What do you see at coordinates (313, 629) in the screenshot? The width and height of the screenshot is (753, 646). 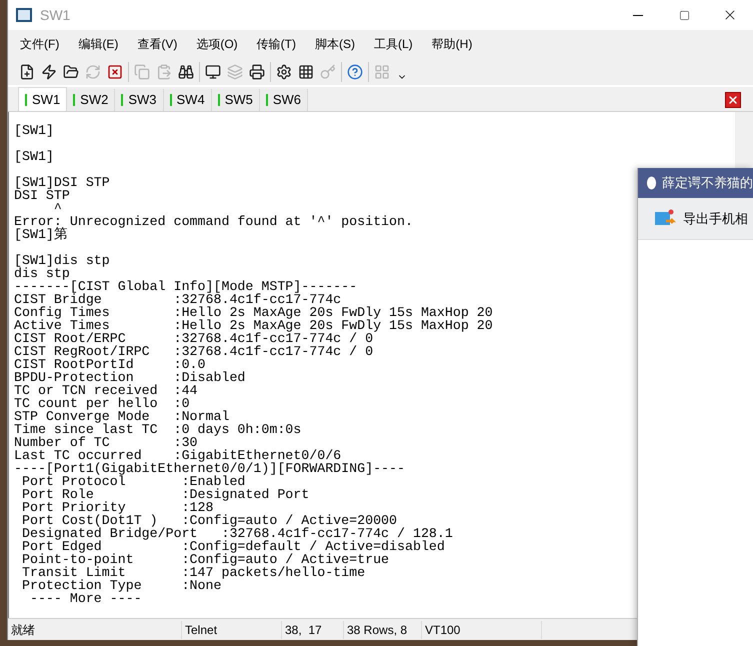 I see `status-cell: 38, 17` at bounding box center [313, 629].